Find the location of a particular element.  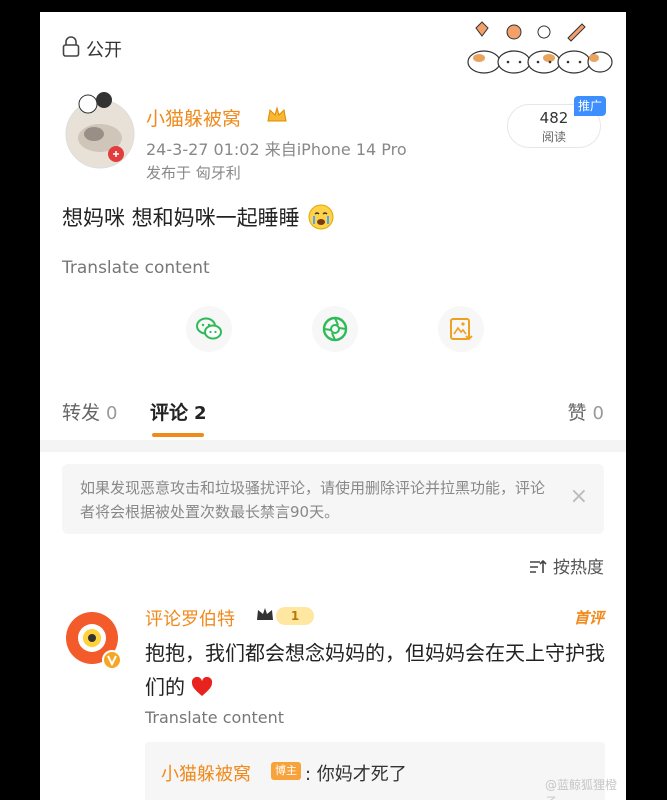

post-datetime-source: 24-3-27 01:02 来自iPhone 14 Pro is located at coordinates (276, 149).